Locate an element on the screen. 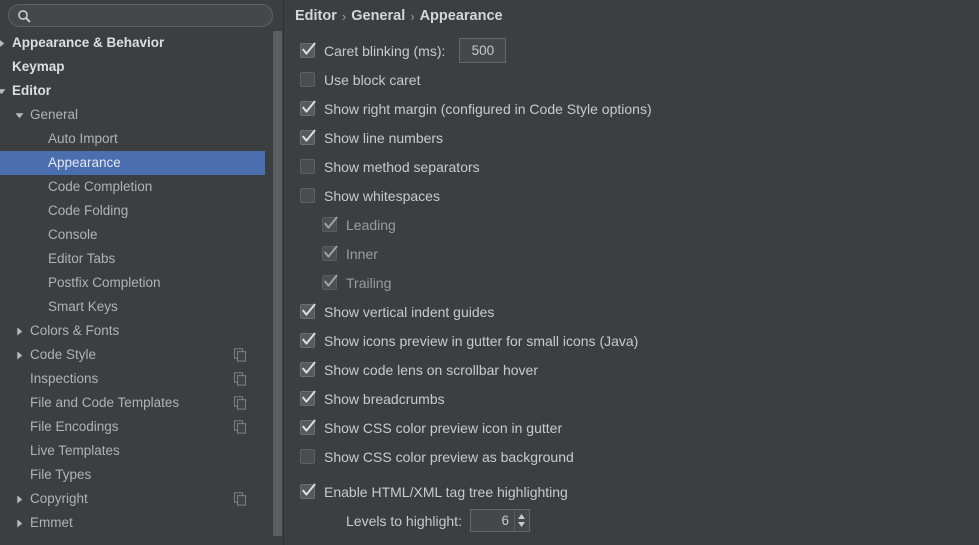 This screenshot has width=979, height=545. breadcrumb-part: Appearance is located at coordinates (461, 16).